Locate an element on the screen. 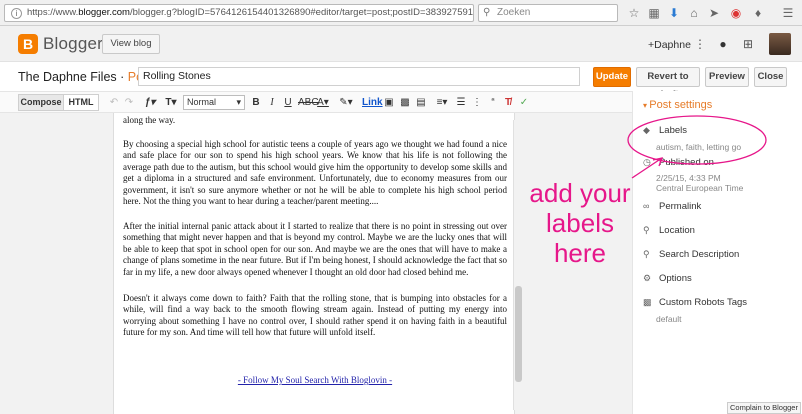 The width and height of the screenshot is (802, 414). annotation-line-3: here is located at coordinates (580, 253).